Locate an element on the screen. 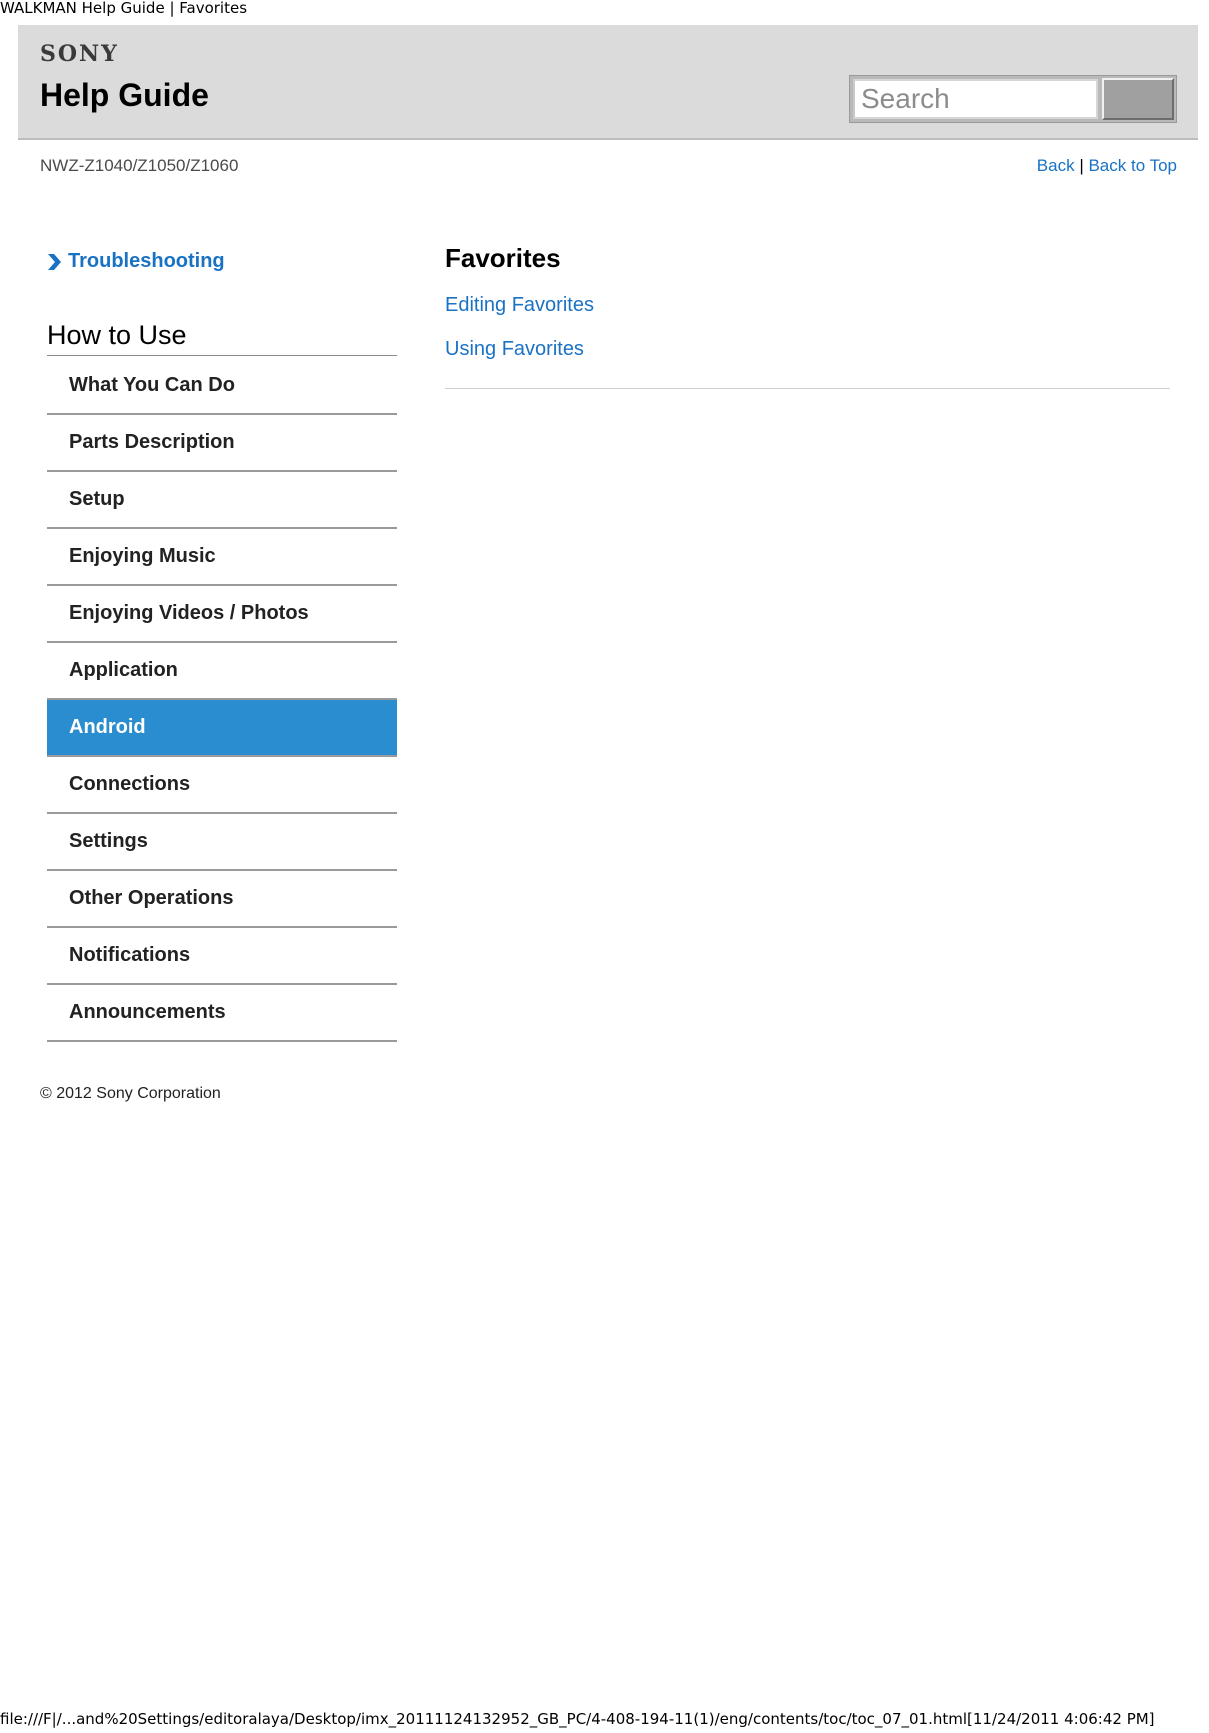  sidebar-item-connections: Connections is located at coordinates (222, 785).